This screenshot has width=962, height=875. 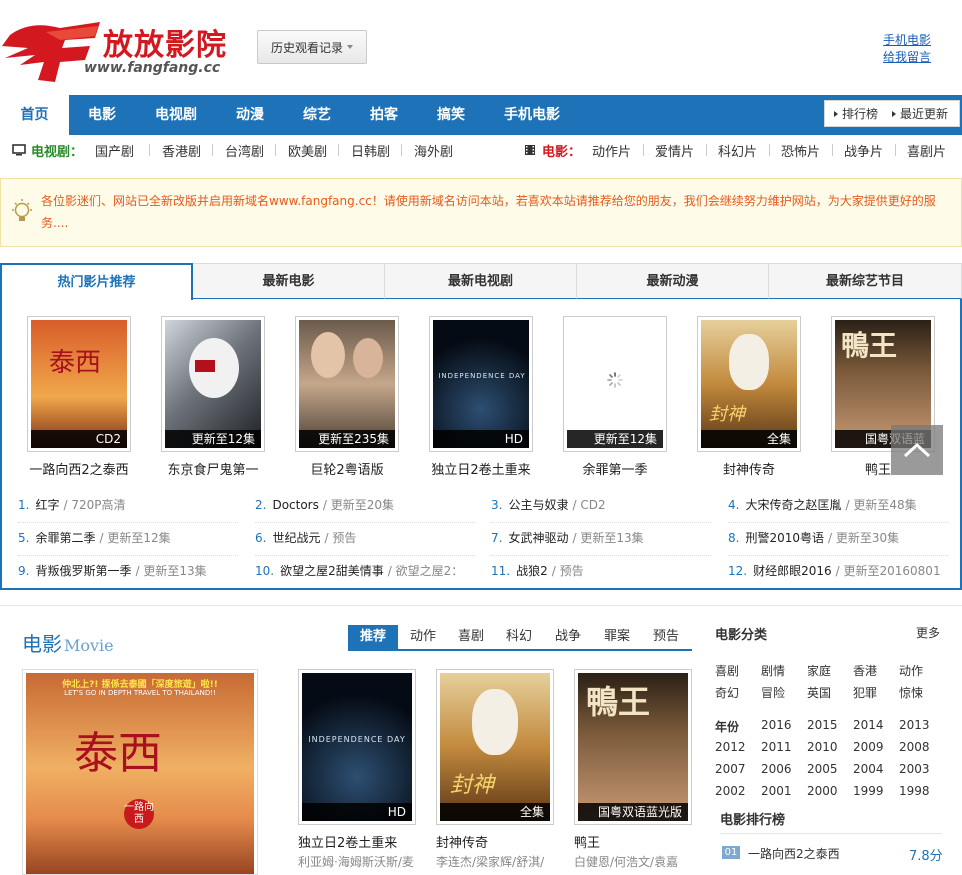 What do you see at coordinates (865, 670) in the screenshot?
I see `genre-link: 香港` at bounding box center [865, 670].